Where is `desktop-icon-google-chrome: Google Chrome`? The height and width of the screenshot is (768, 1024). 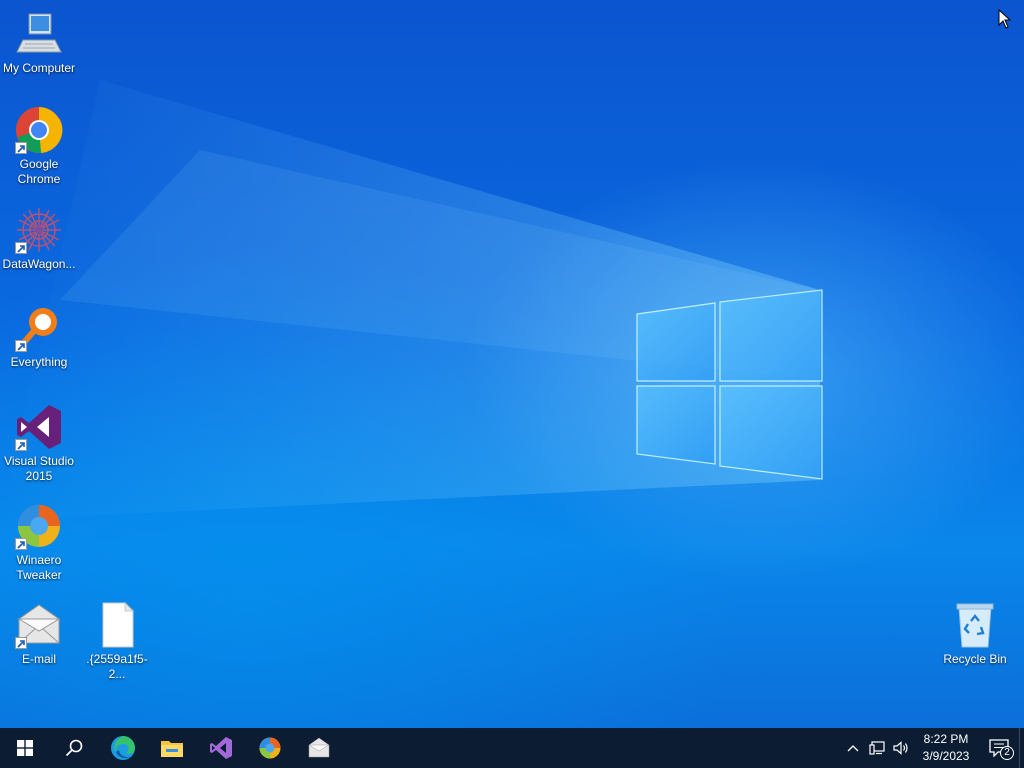 desktop-icon-google-chrome: Google Chrome is located at coordinates (39, 146).